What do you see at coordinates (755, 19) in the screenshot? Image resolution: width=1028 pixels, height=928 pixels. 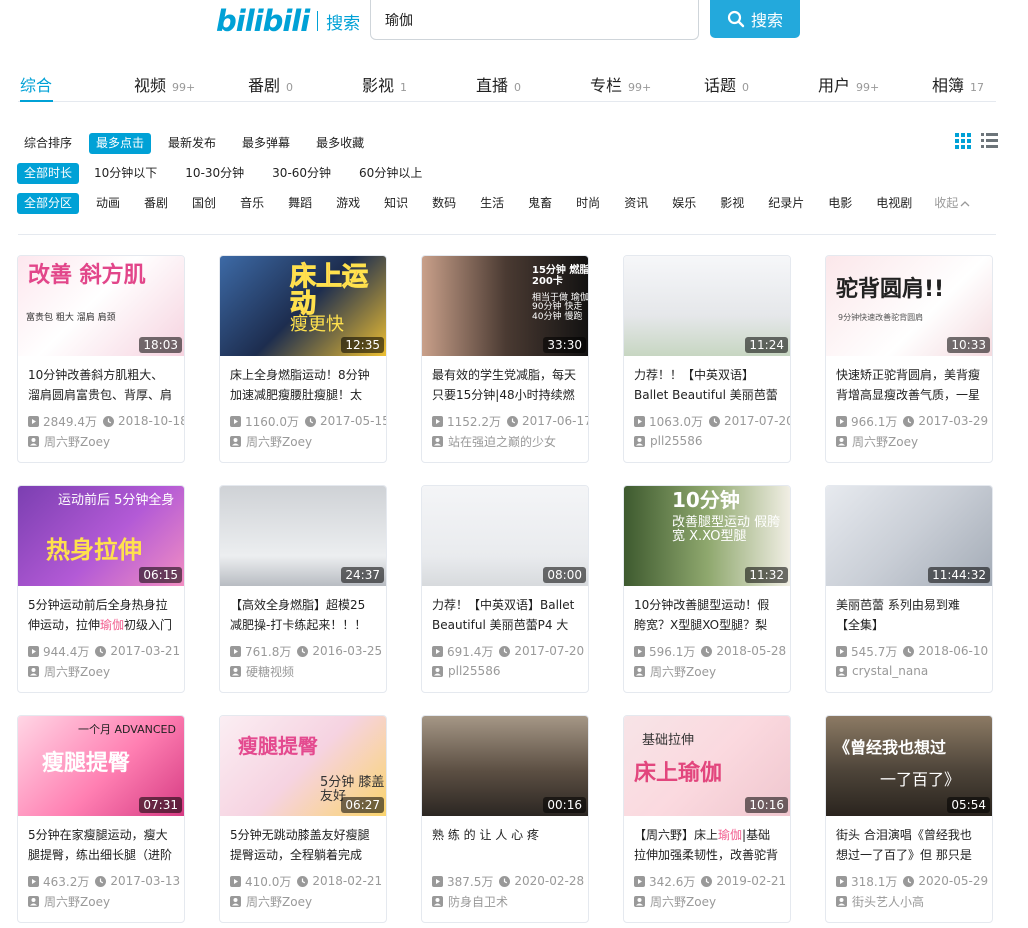 I see `search-button: 搜索` at bounding box center [755, 19].